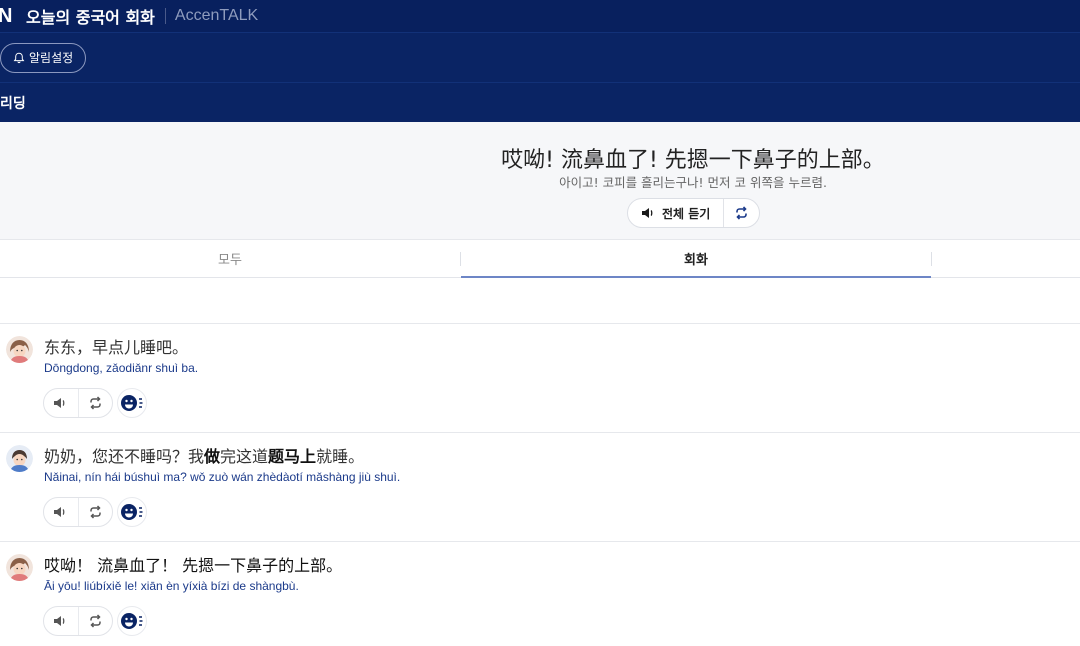 The width and height of the screenshot is (1080, 646). Describe the element at coordinates (696, 259) in the screenshot. I see `tab-conversation: 회화` at that location.